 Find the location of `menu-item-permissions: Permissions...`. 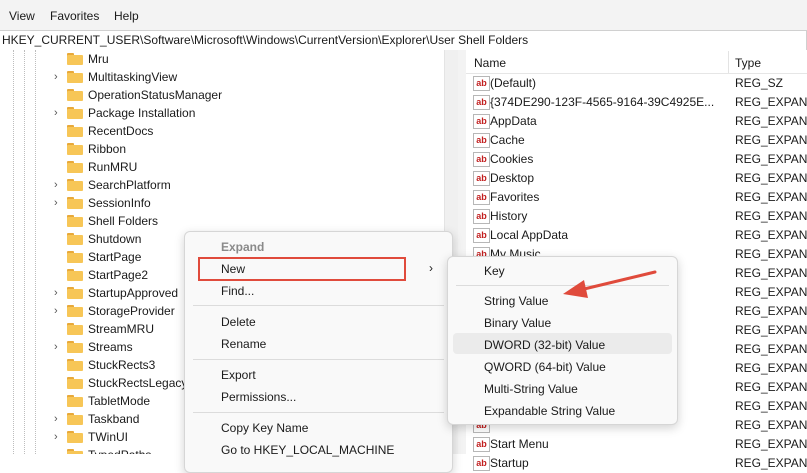

menu-item-permissions: Permissions... is located at coordinates (258, 397).